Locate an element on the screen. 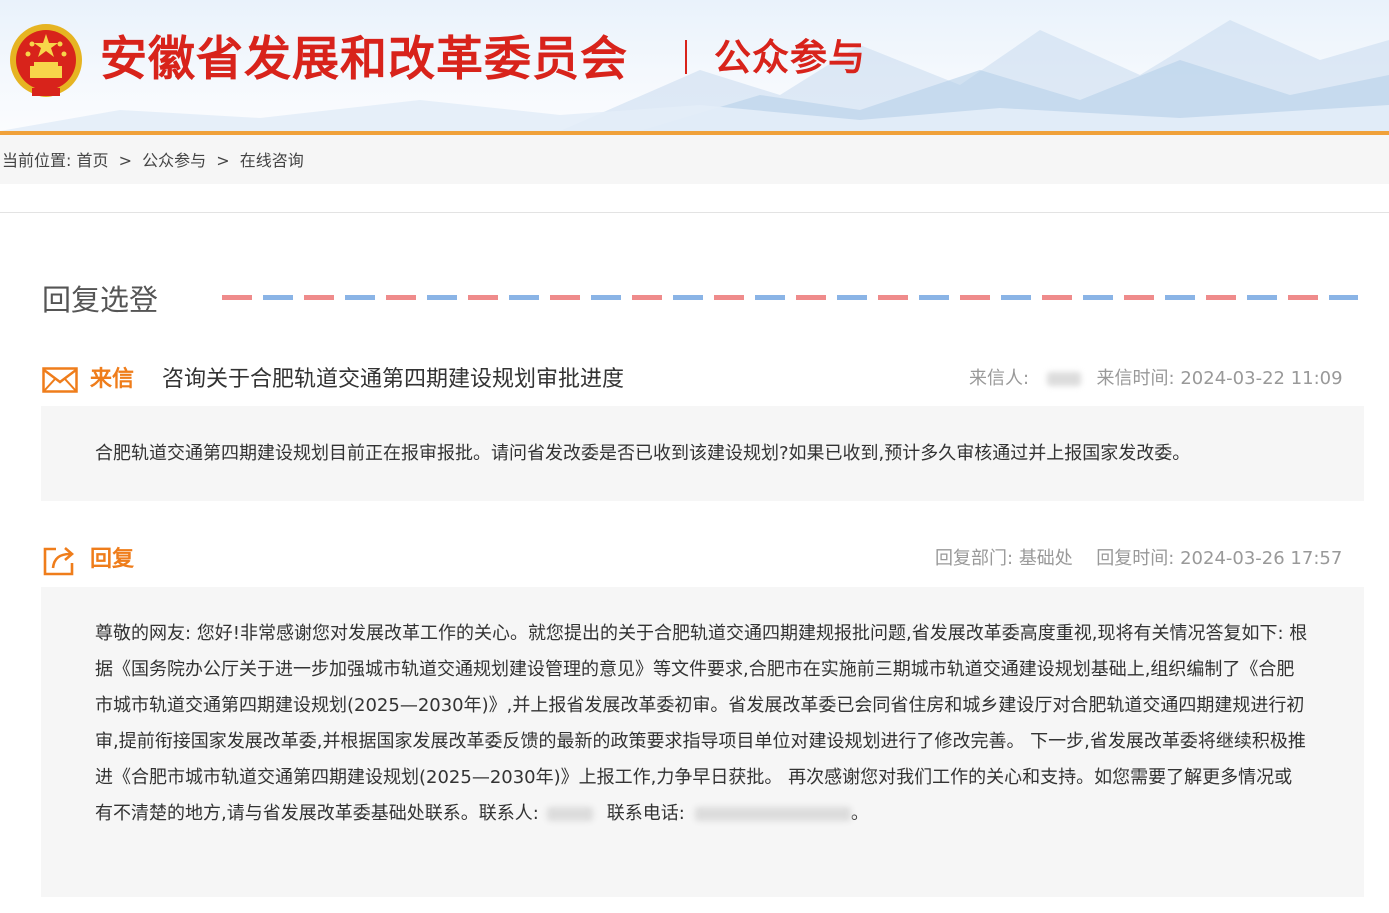 This screenshot has width=1389, height=913. breadcrumb-prefix: 当前位置: is located at coordinates (37, 160).